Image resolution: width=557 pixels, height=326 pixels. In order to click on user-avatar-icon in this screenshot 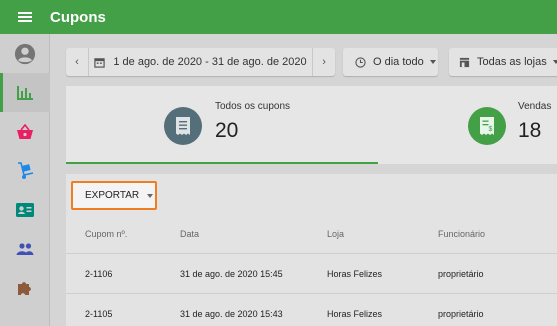, I will do `click(25, 53)`.